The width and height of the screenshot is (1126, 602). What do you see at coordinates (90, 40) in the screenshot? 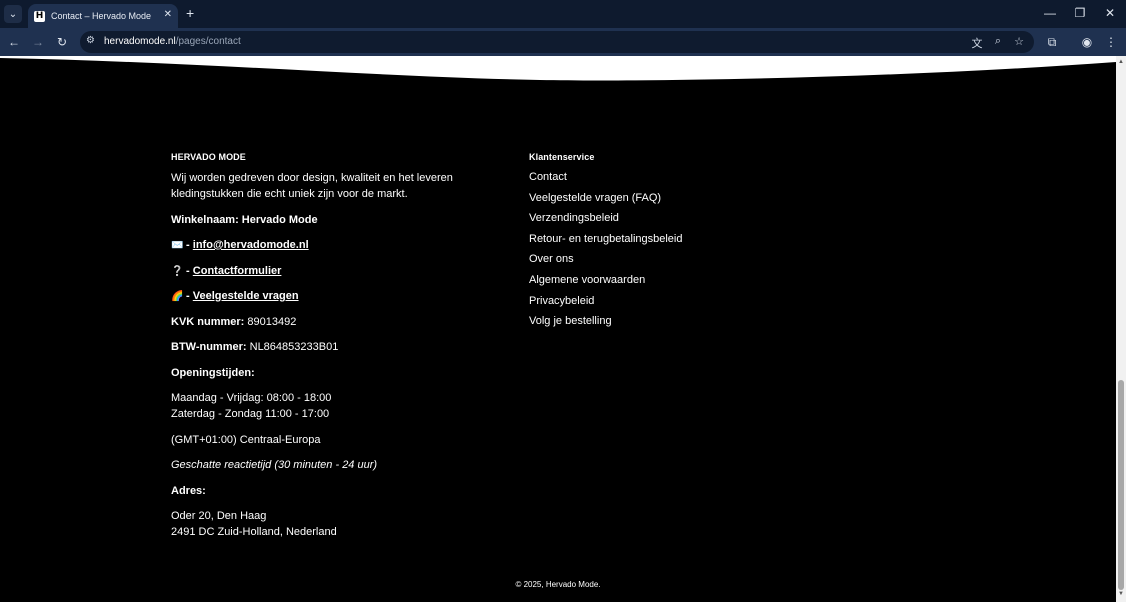
I see `site-info-icon: ⚙` at bounding box center [90, 40].